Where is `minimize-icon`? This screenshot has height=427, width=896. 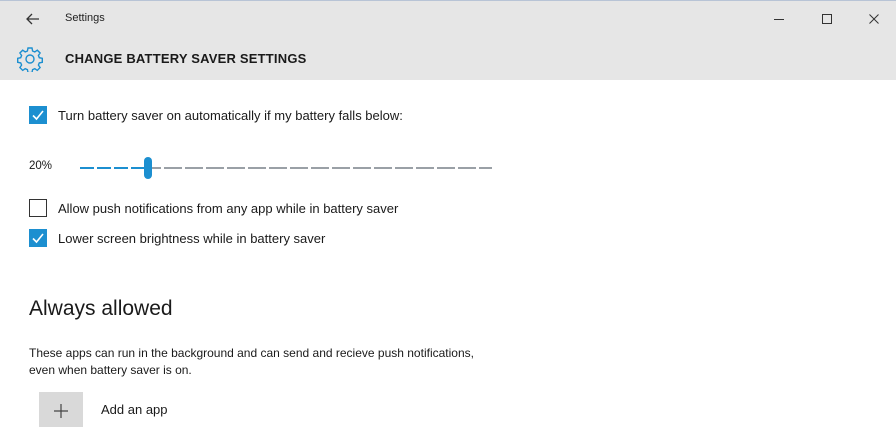
minimize-icon is located at coordinates (779, 19).